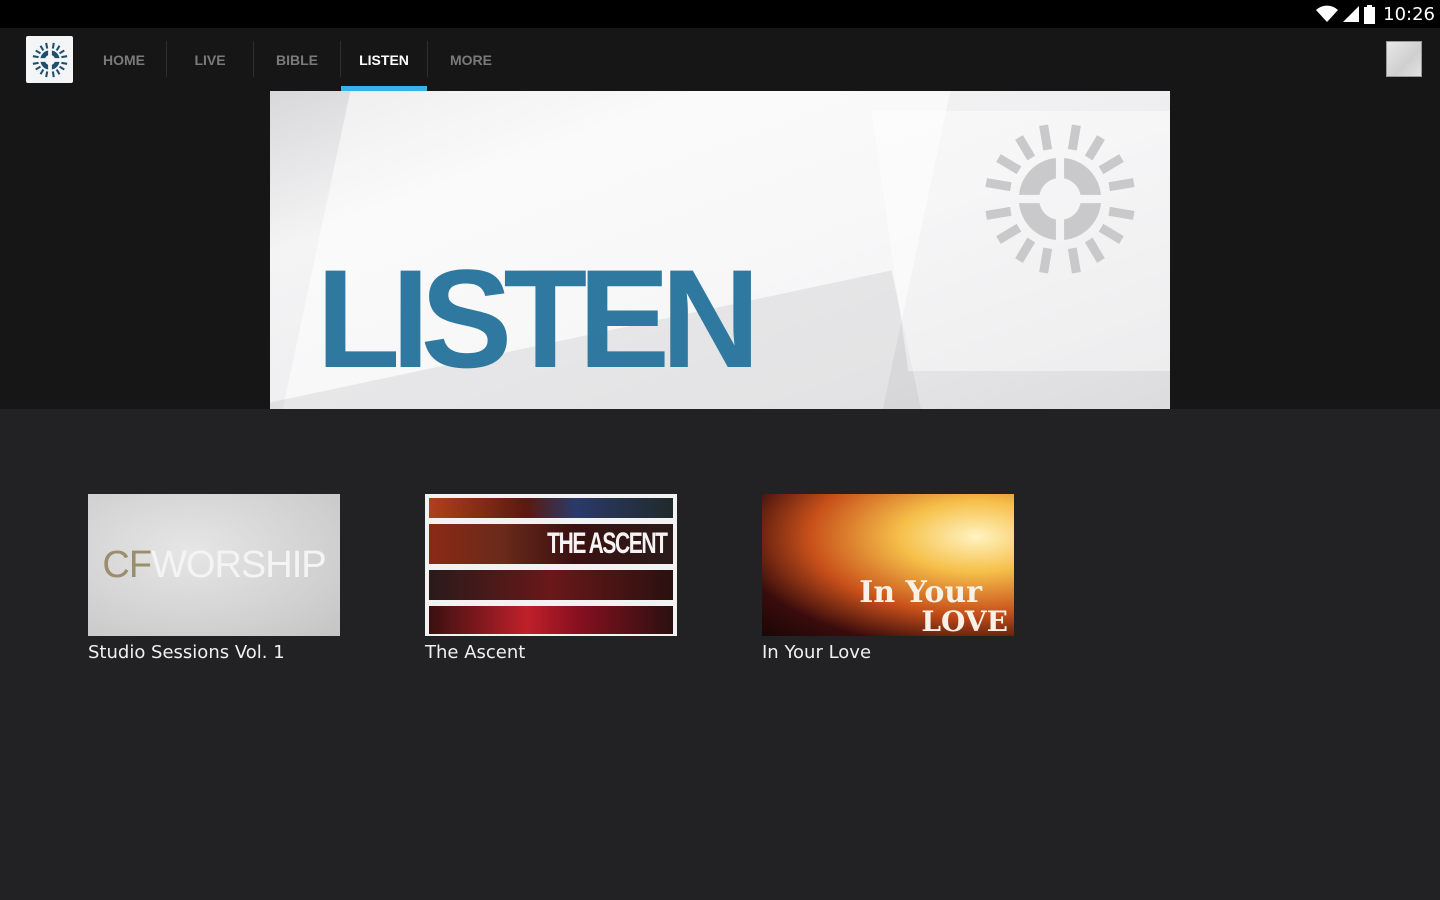 Image resolution: width=1440 pixels, height=900 pixels. What do you see at coordinates (1060, 199) in the screenshot?
I see `hero-logo-icon` at bounding box center [1060, 199].